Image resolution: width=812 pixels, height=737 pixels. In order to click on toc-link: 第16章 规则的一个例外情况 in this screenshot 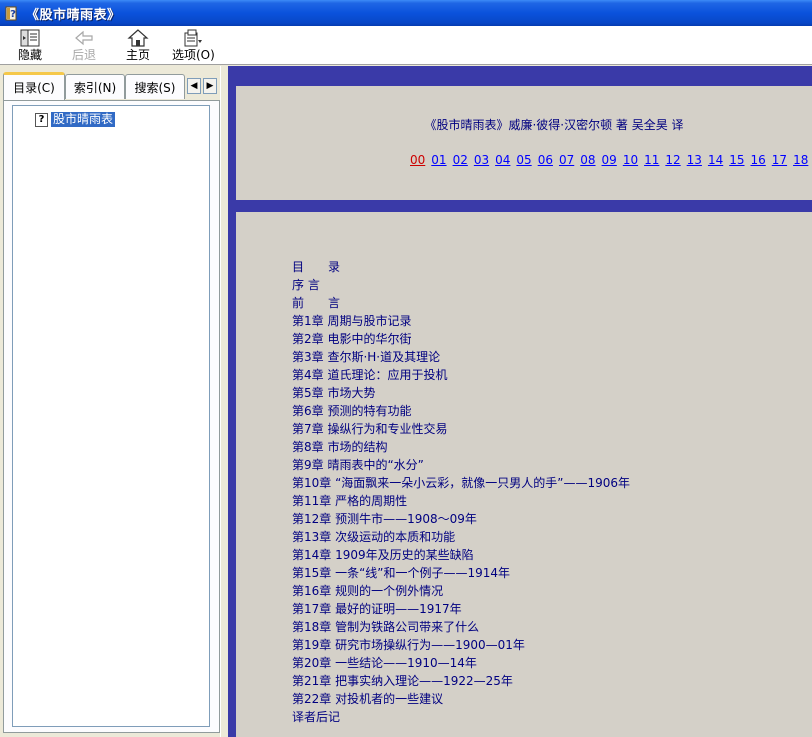, I will do `click(461, 591)`.